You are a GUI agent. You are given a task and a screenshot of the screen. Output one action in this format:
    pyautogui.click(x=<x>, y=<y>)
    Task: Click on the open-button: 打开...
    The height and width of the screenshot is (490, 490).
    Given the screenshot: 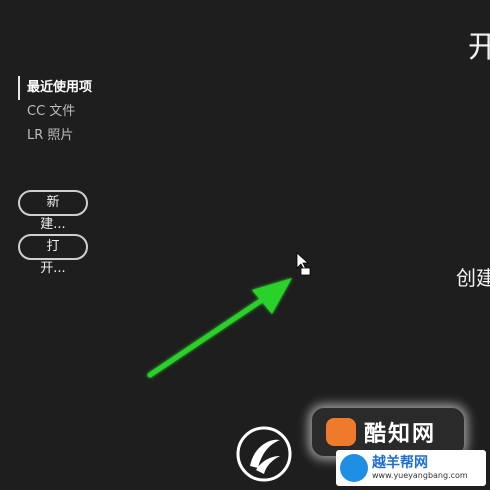 What is the action you would take?
    pyautogui.click(x=53, y=255)
    